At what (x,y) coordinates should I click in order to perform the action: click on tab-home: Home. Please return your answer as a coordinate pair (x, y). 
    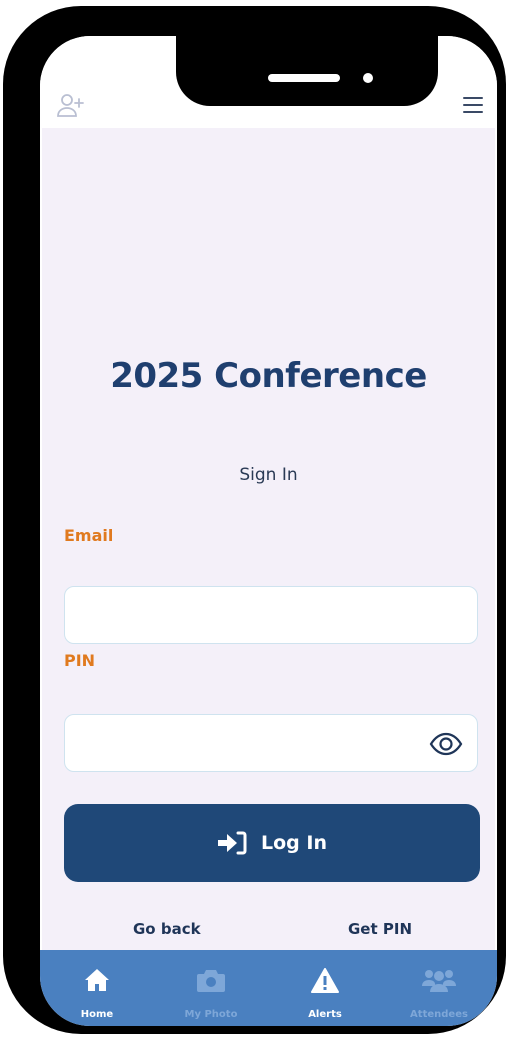
    Looking at the image, I should click on (97, 988).